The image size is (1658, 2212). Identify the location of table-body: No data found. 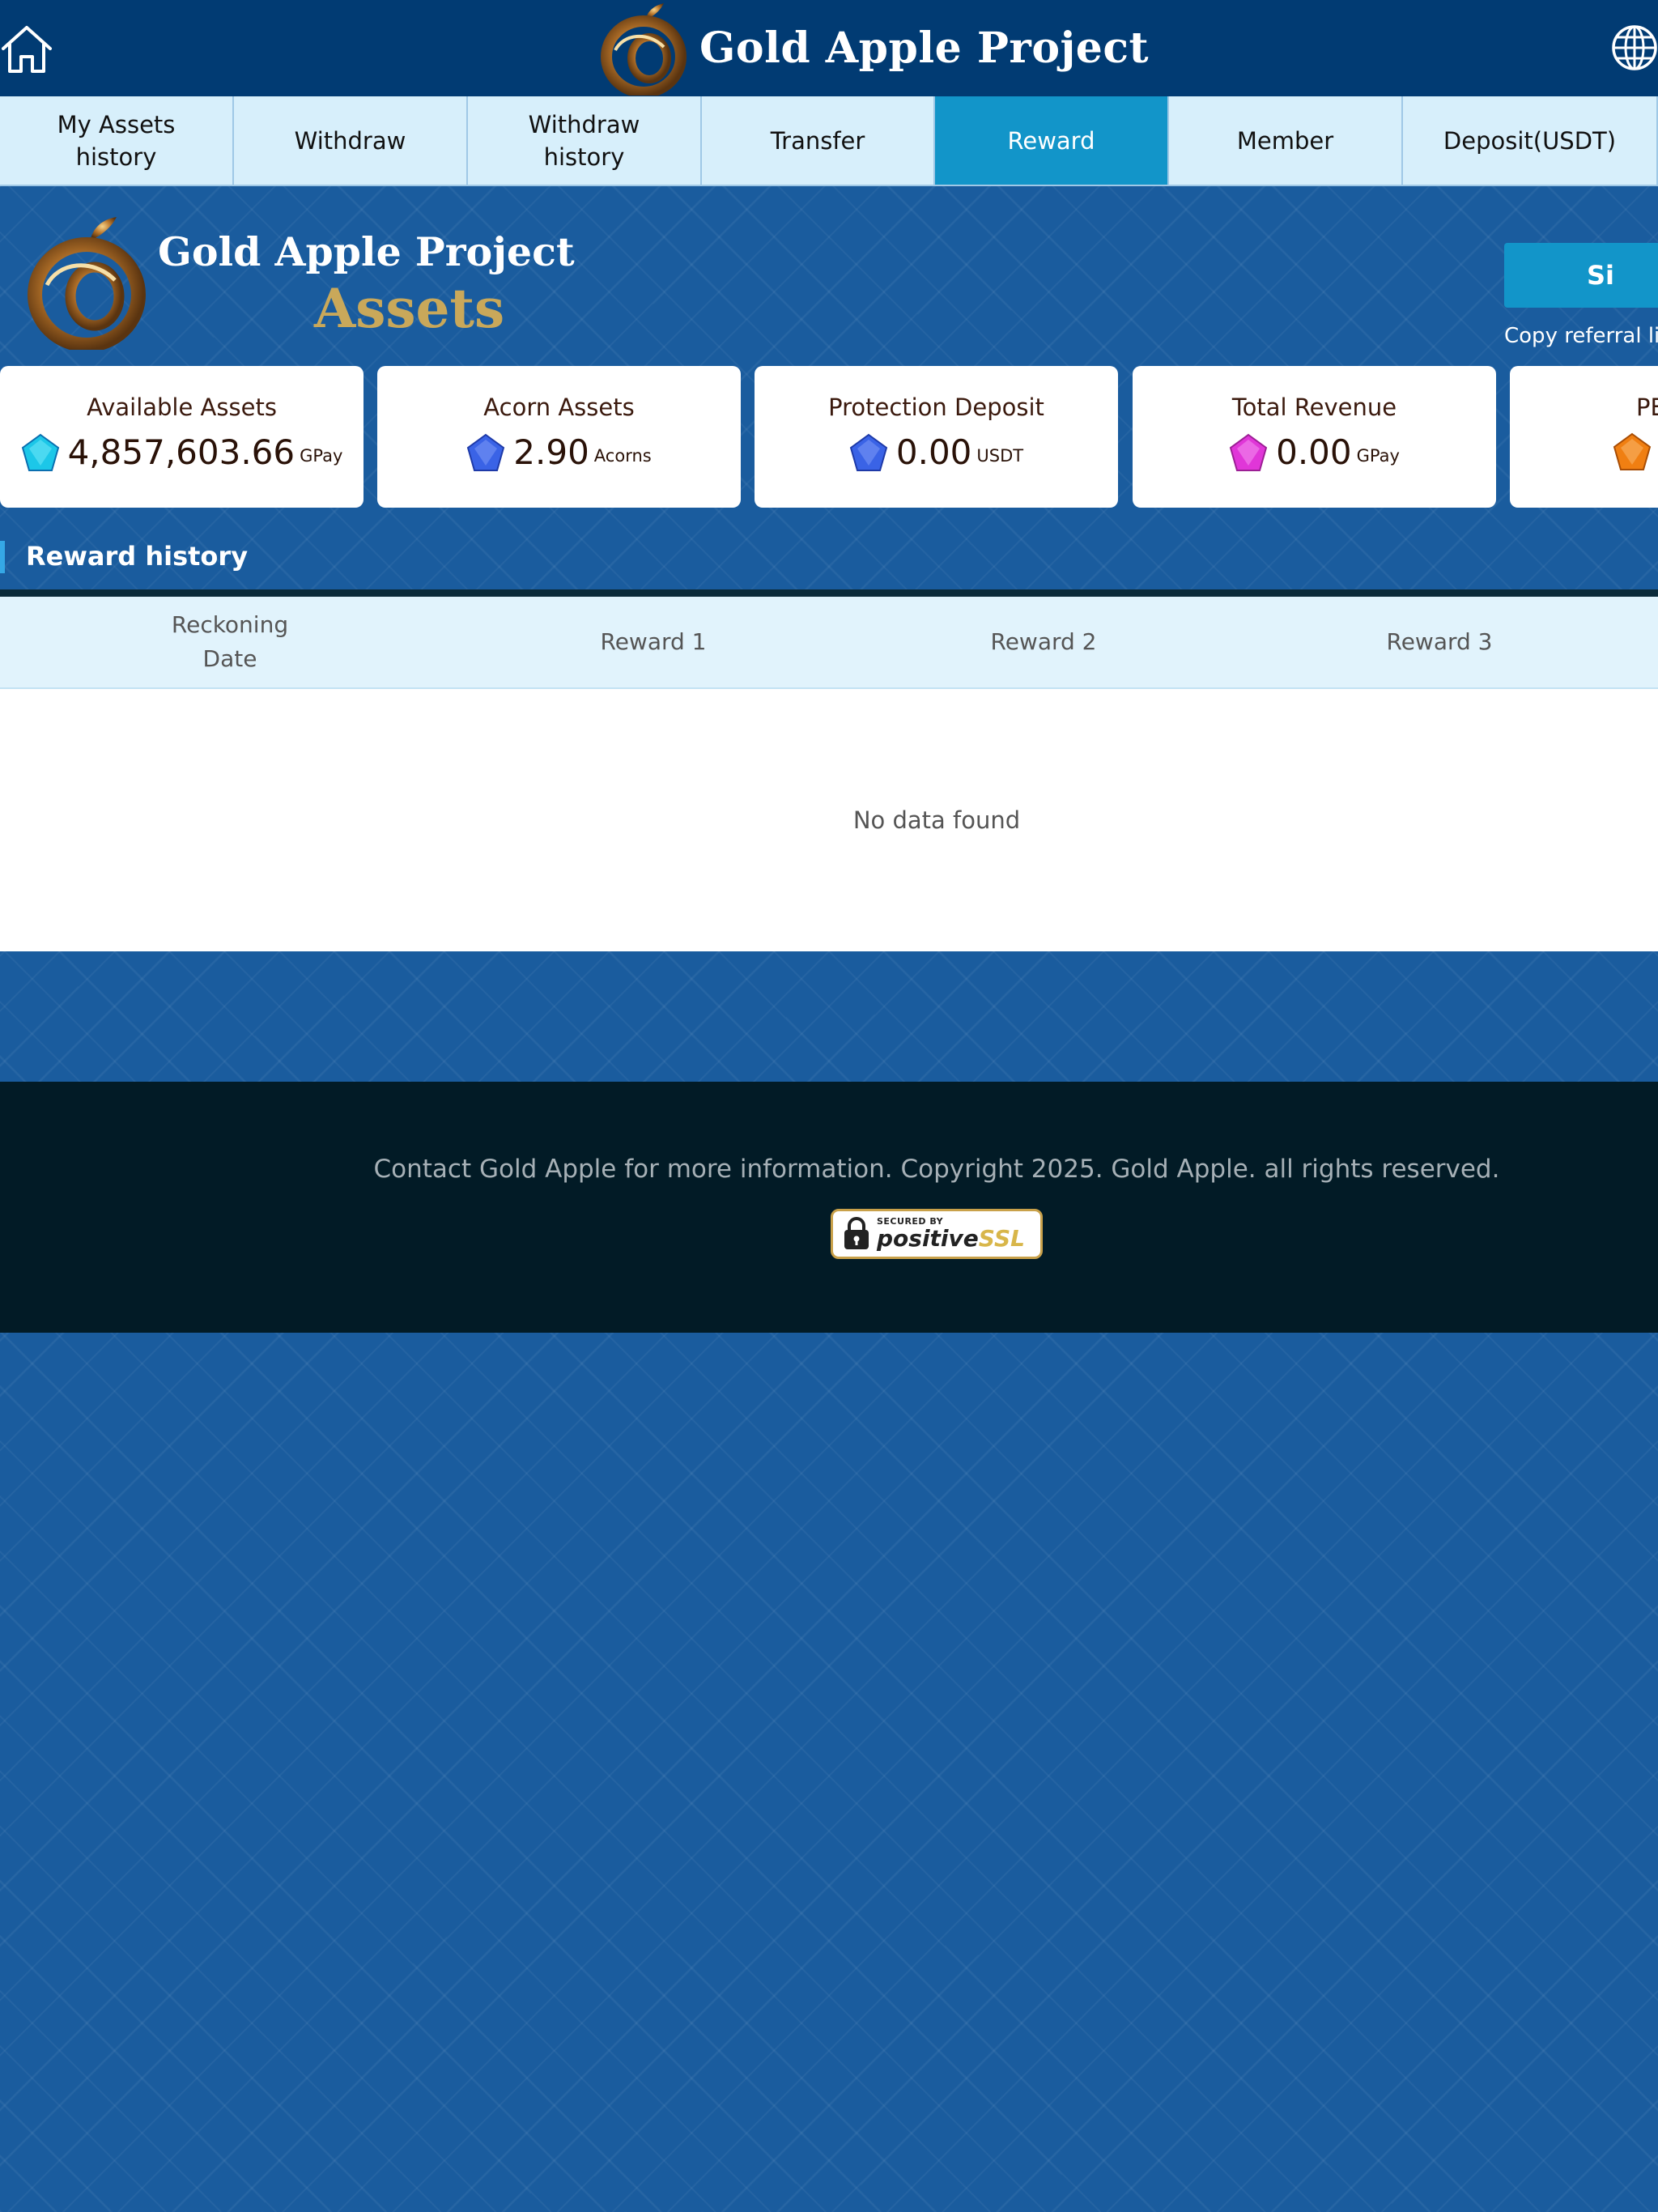
(829, 820).